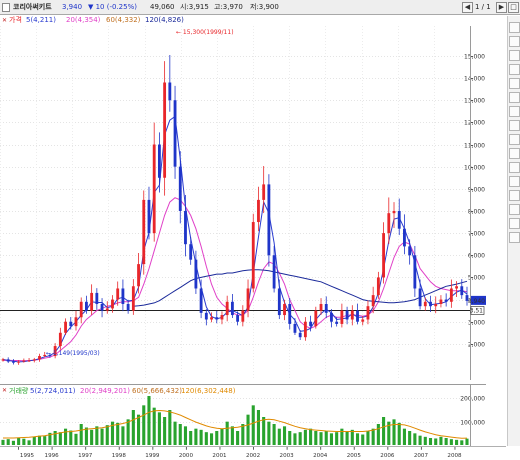 This screenshot has width=520, height=460. Describe the element at coordinates (73, 353) in the screenshot. I see `low-annotation: ← 1,149(1995/03)` at that location.